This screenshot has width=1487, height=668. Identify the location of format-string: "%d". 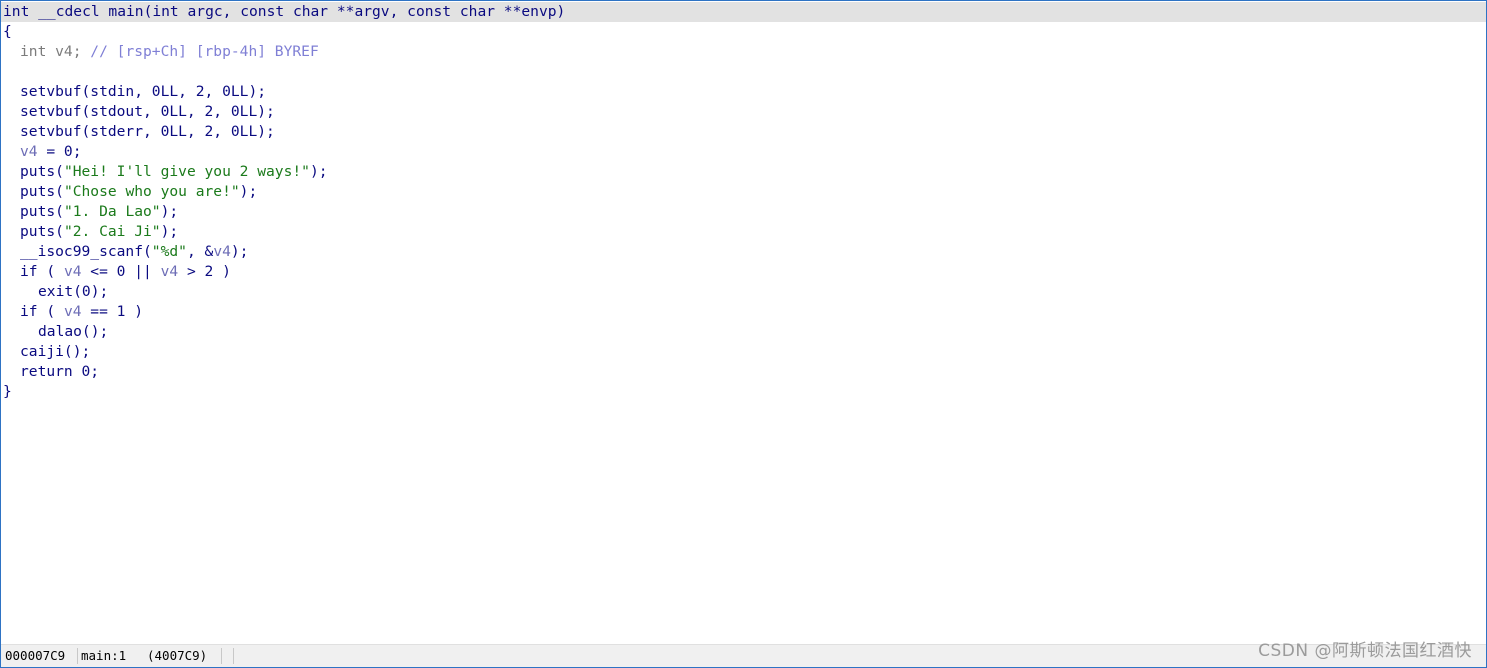
(169, 251).